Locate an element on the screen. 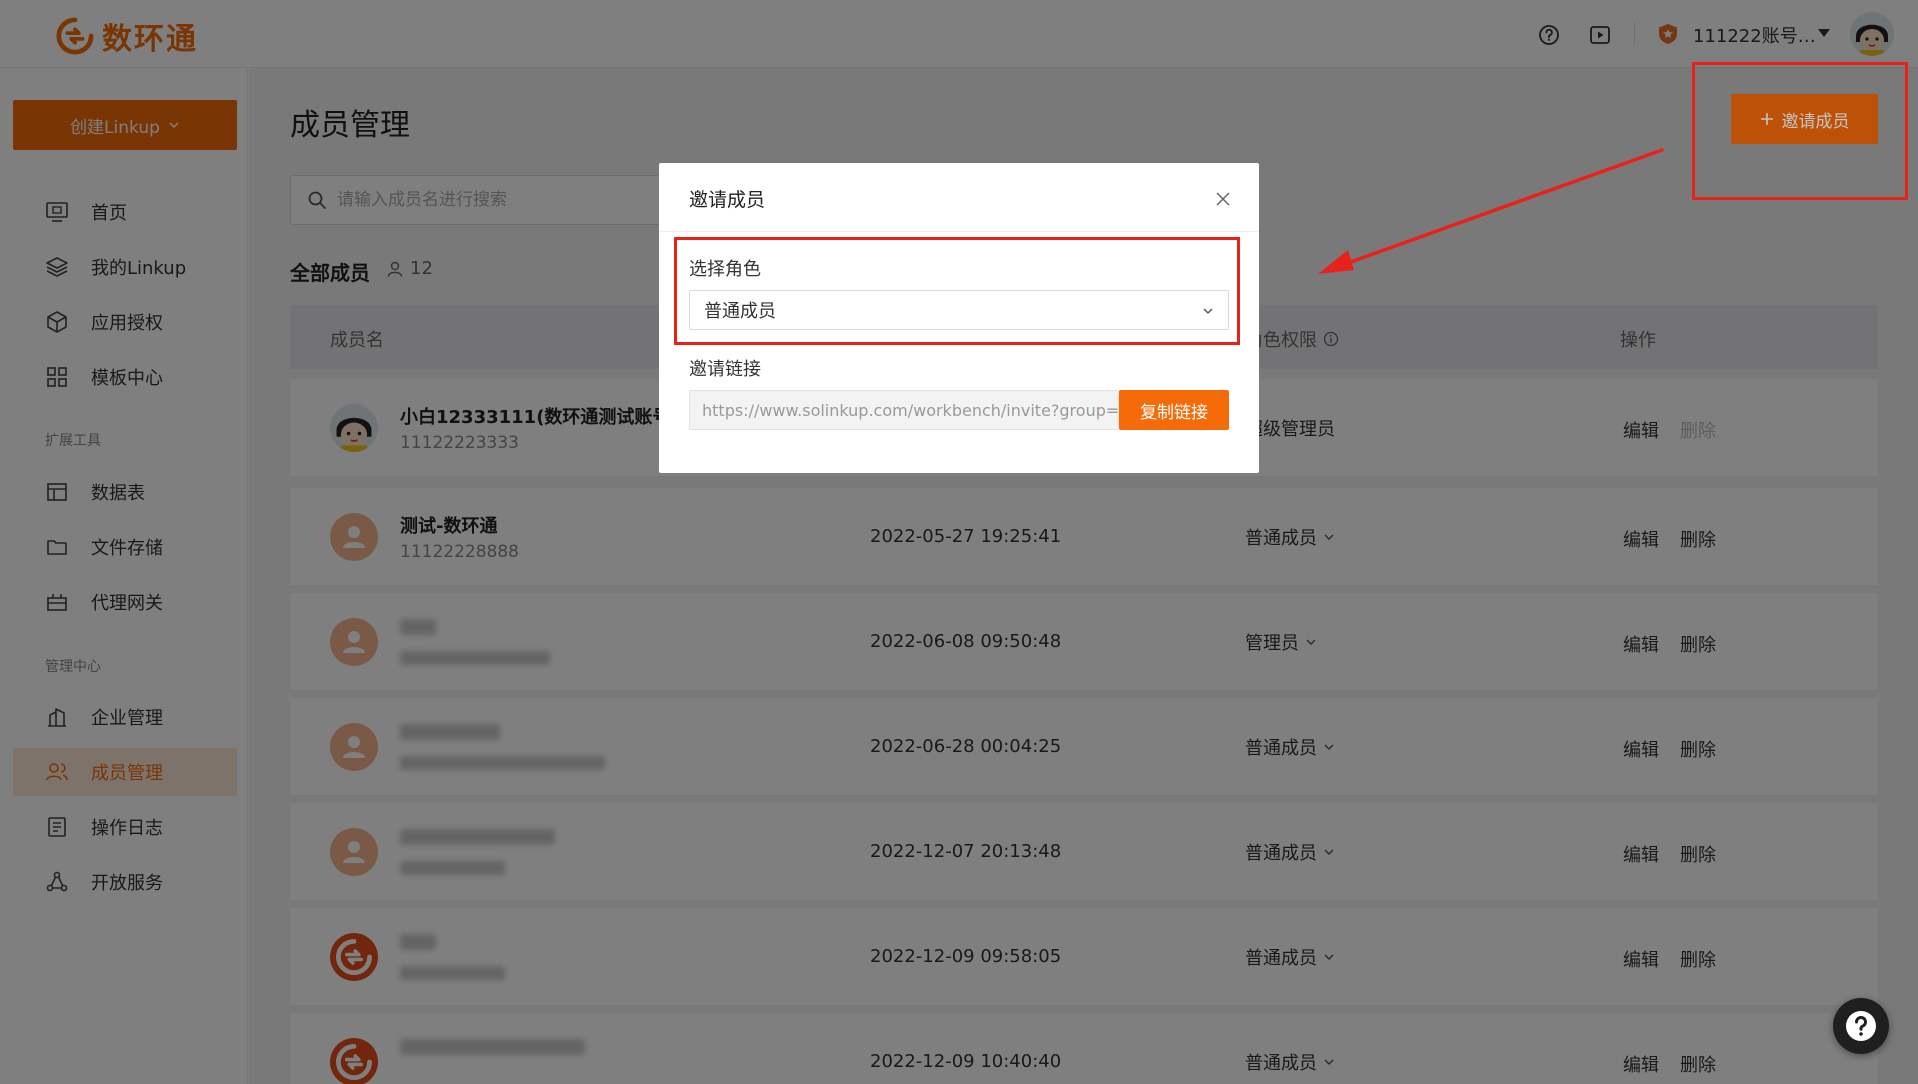 The width and height of the screenshot is (1918, 1084). plus-icon is located at coordinates (1766, 119).